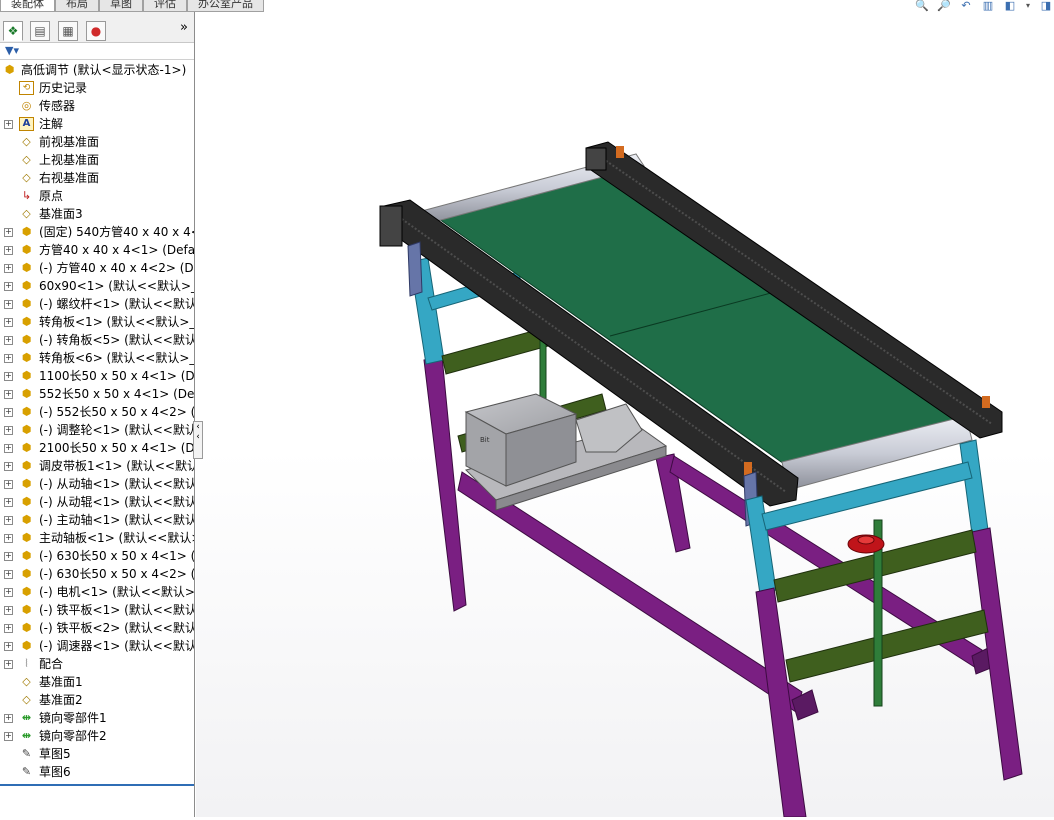 Image resolution: width=1054 pixels, height=820 pixels. Describe the element at coordinates (97, 106) in the screenshot. I see `tree-item: ◎ 传感器` at that location.